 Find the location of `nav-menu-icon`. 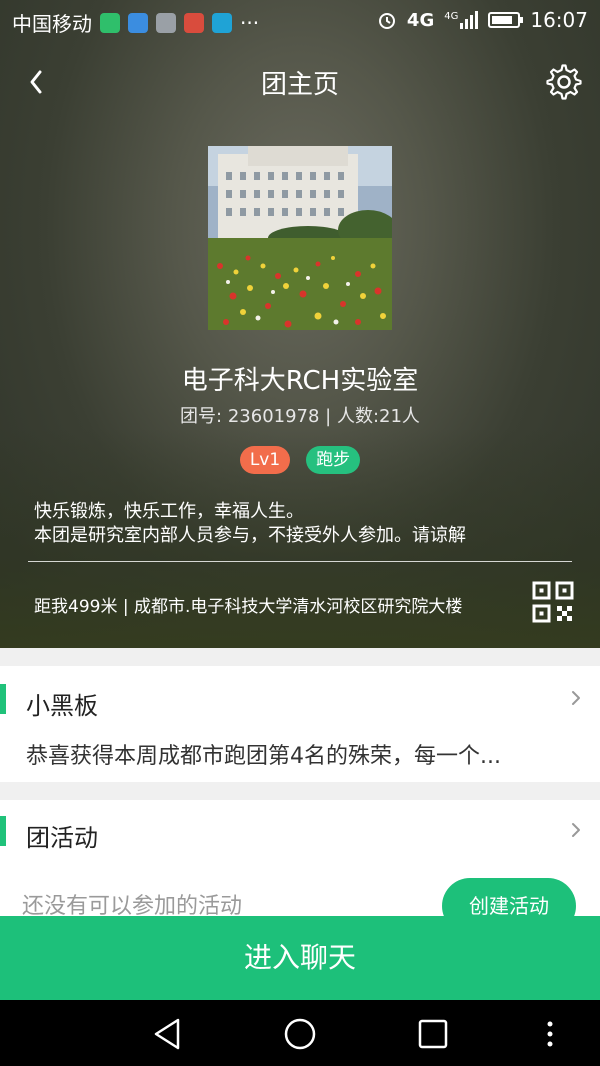

nav-menu-icon is located at coordinates (550, 1034).